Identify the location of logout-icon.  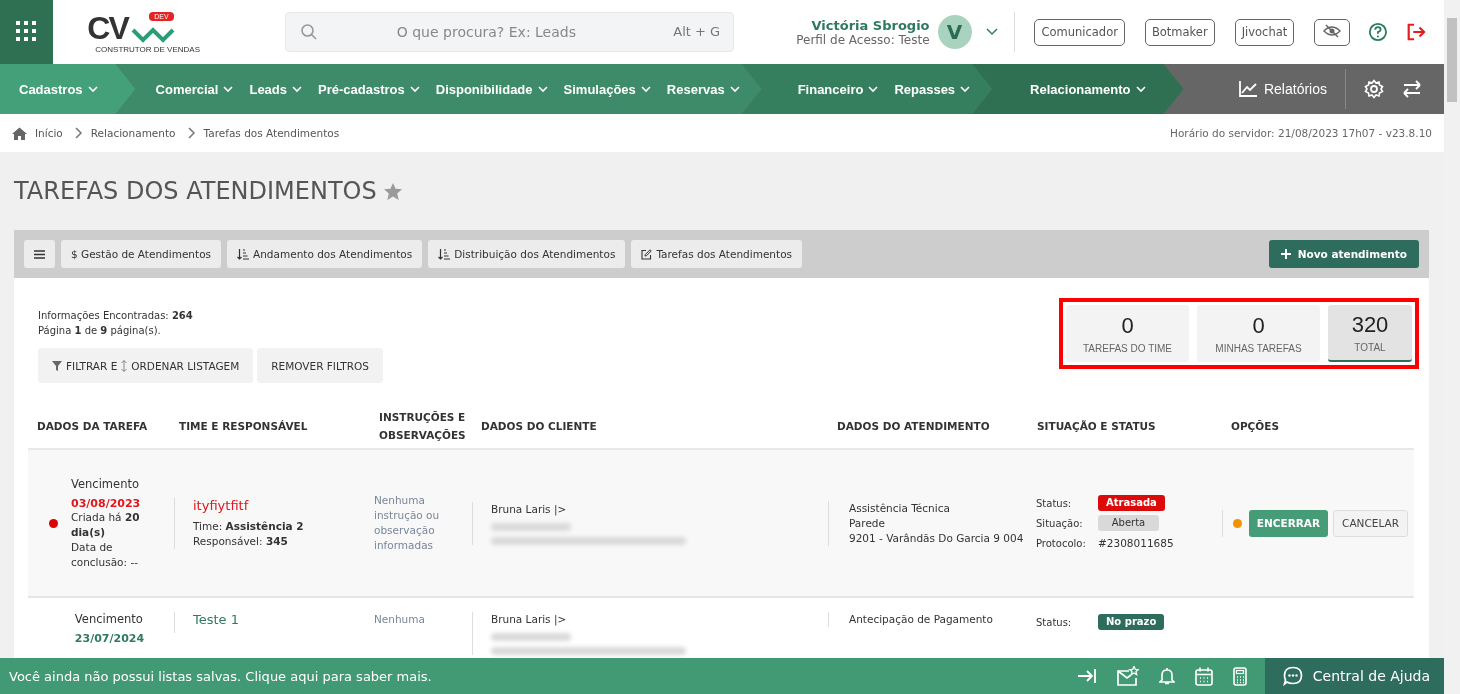
(1416, 32).